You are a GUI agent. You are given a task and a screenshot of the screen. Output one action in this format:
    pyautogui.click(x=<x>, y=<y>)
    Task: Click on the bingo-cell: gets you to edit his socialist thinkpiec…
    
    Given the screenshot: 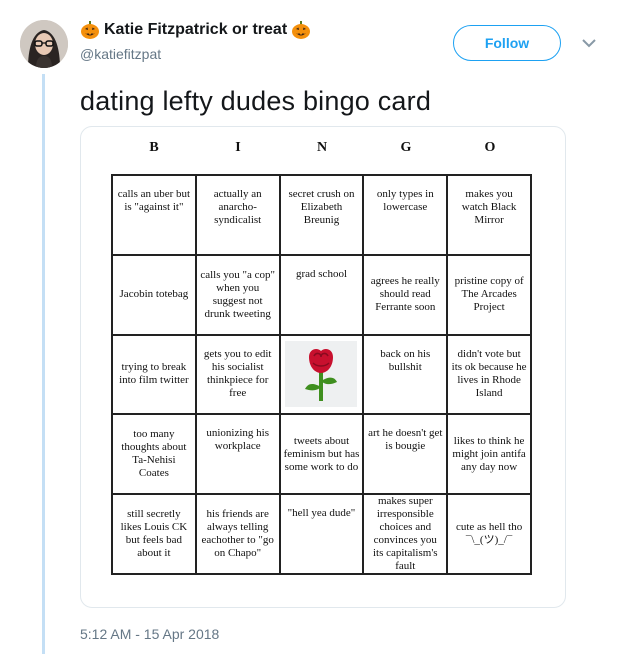 What is the action you would take?
    pyautogui.click(x=237, y=374)
    